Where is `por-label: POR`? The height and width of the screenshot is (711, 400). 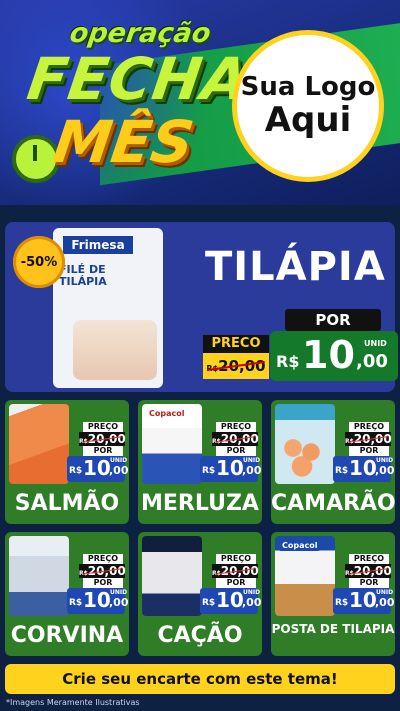 por-label: POR is located at coordinates (333, 320).